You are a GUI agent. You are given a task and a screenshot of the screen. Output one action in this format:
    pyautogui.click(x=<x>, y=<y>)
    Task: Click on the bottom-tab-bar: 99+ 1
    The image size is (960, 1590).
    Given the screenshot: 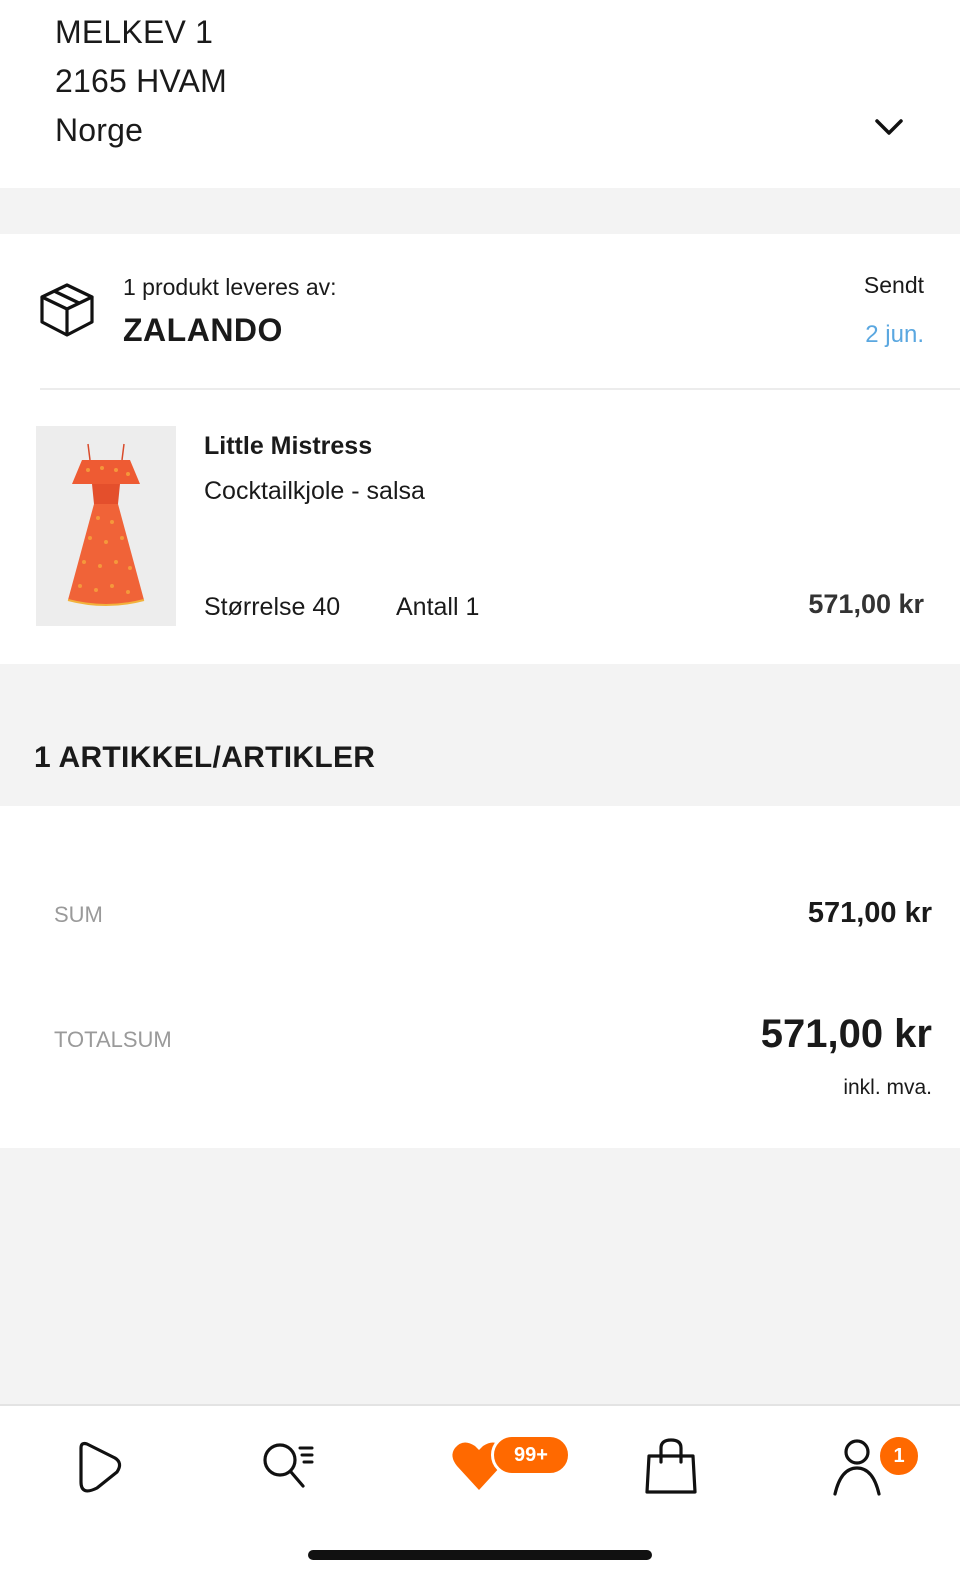 What is the action you would take?
    pyautogui.click(x=480, y=1497)
    